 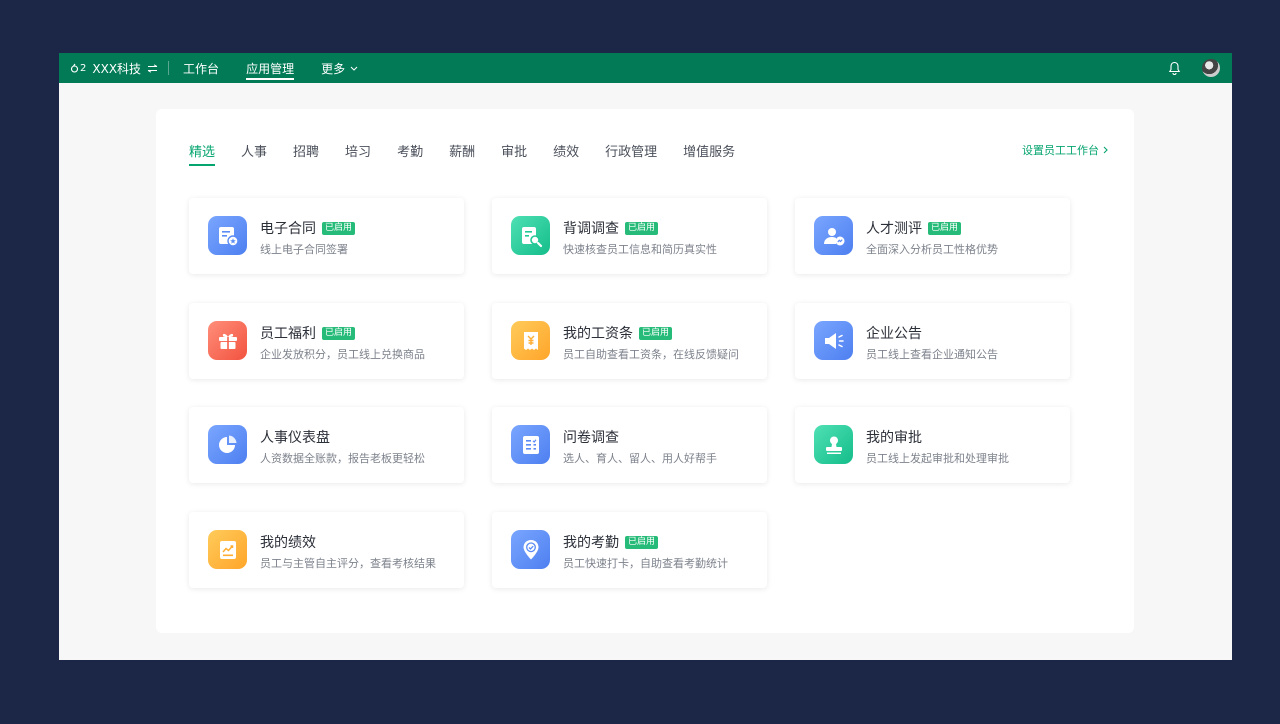 What do you see at coordinates (894, 229) in the screenshot?
I see `app-title: 人才测评` at bounding box center [894, 229].